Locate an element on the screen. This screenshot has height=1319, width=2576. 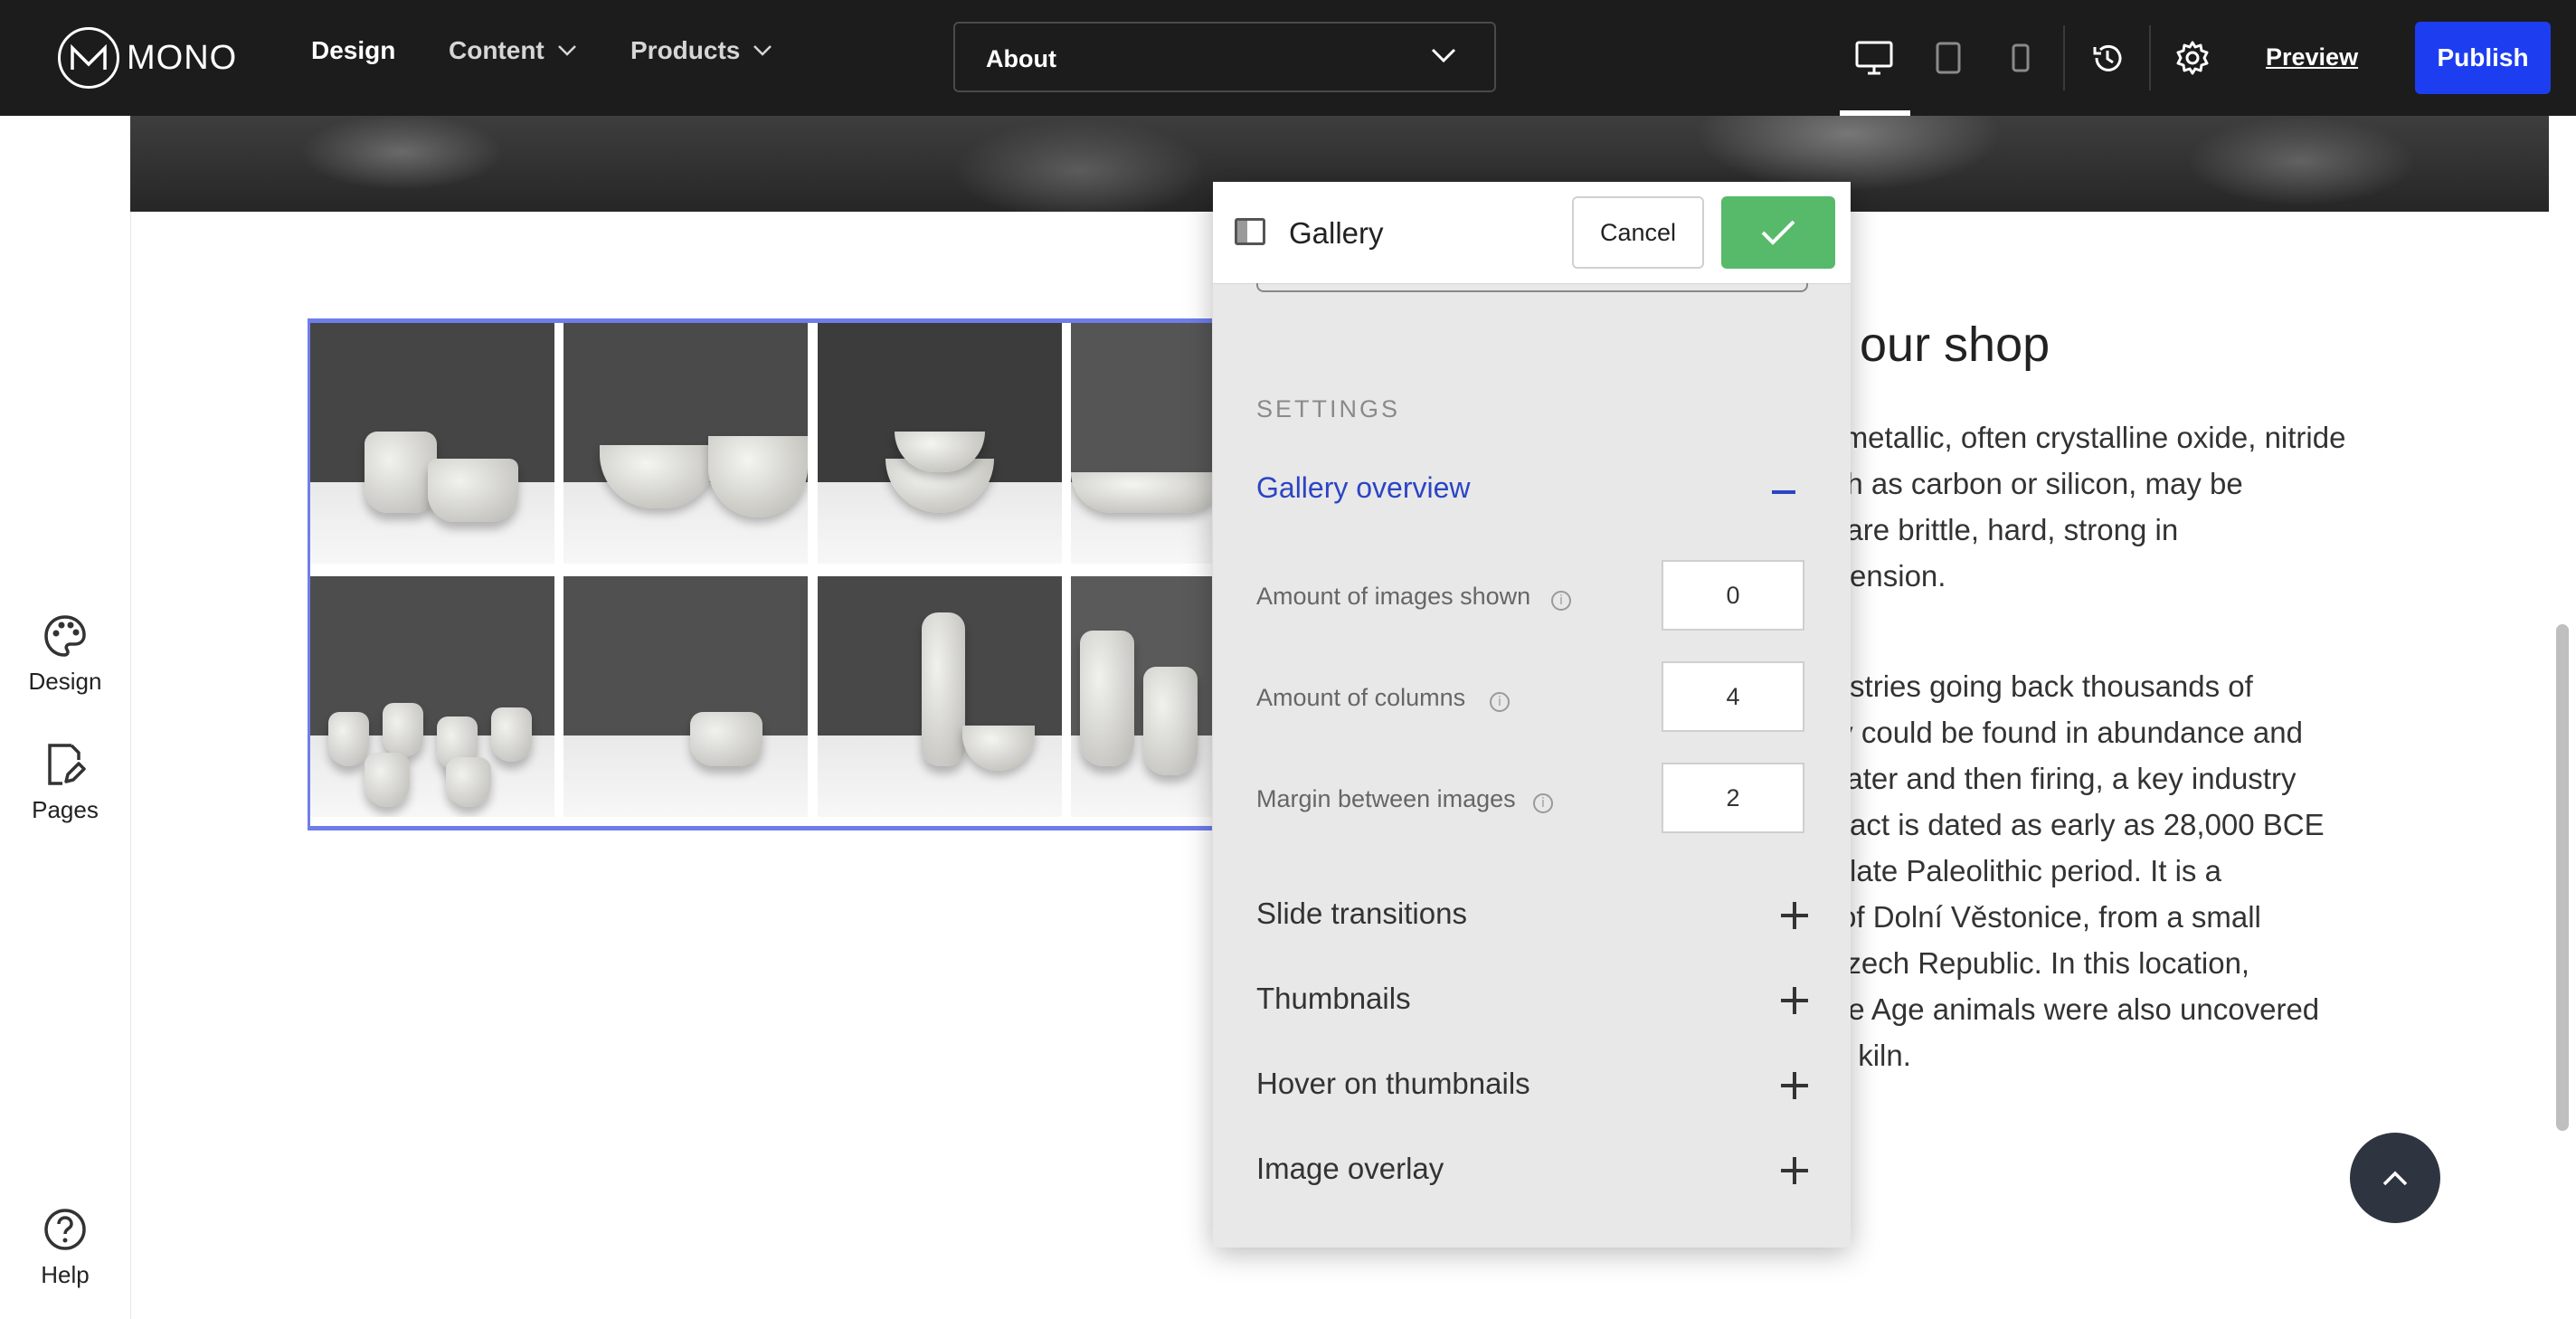
margin-label: Margin between images is located at coordinates (1386, 798).